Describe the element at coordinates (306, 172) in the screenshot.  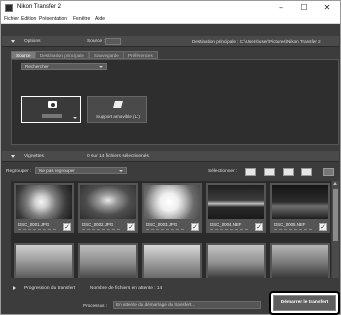
I see `select-none-icon` at that location.